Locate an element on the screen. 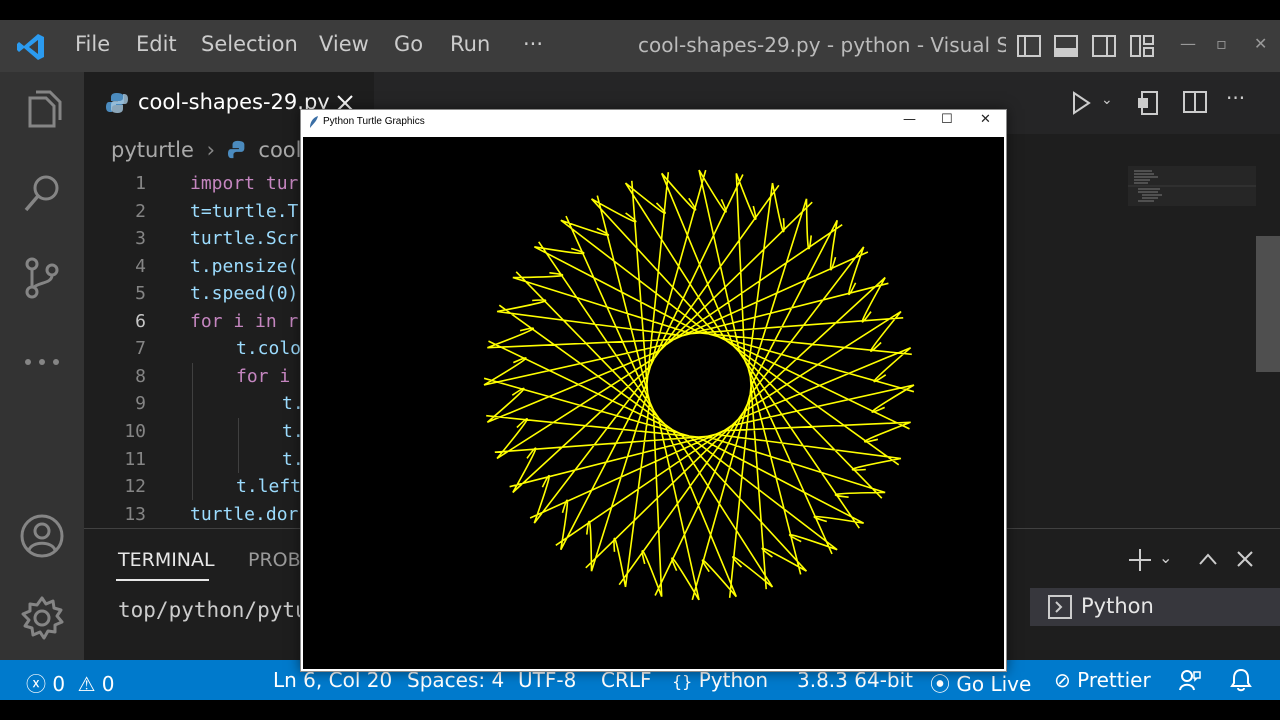 The width and height of the screenshot is (1280, 720). line-number: 9 is located at coordinates (140, 403).